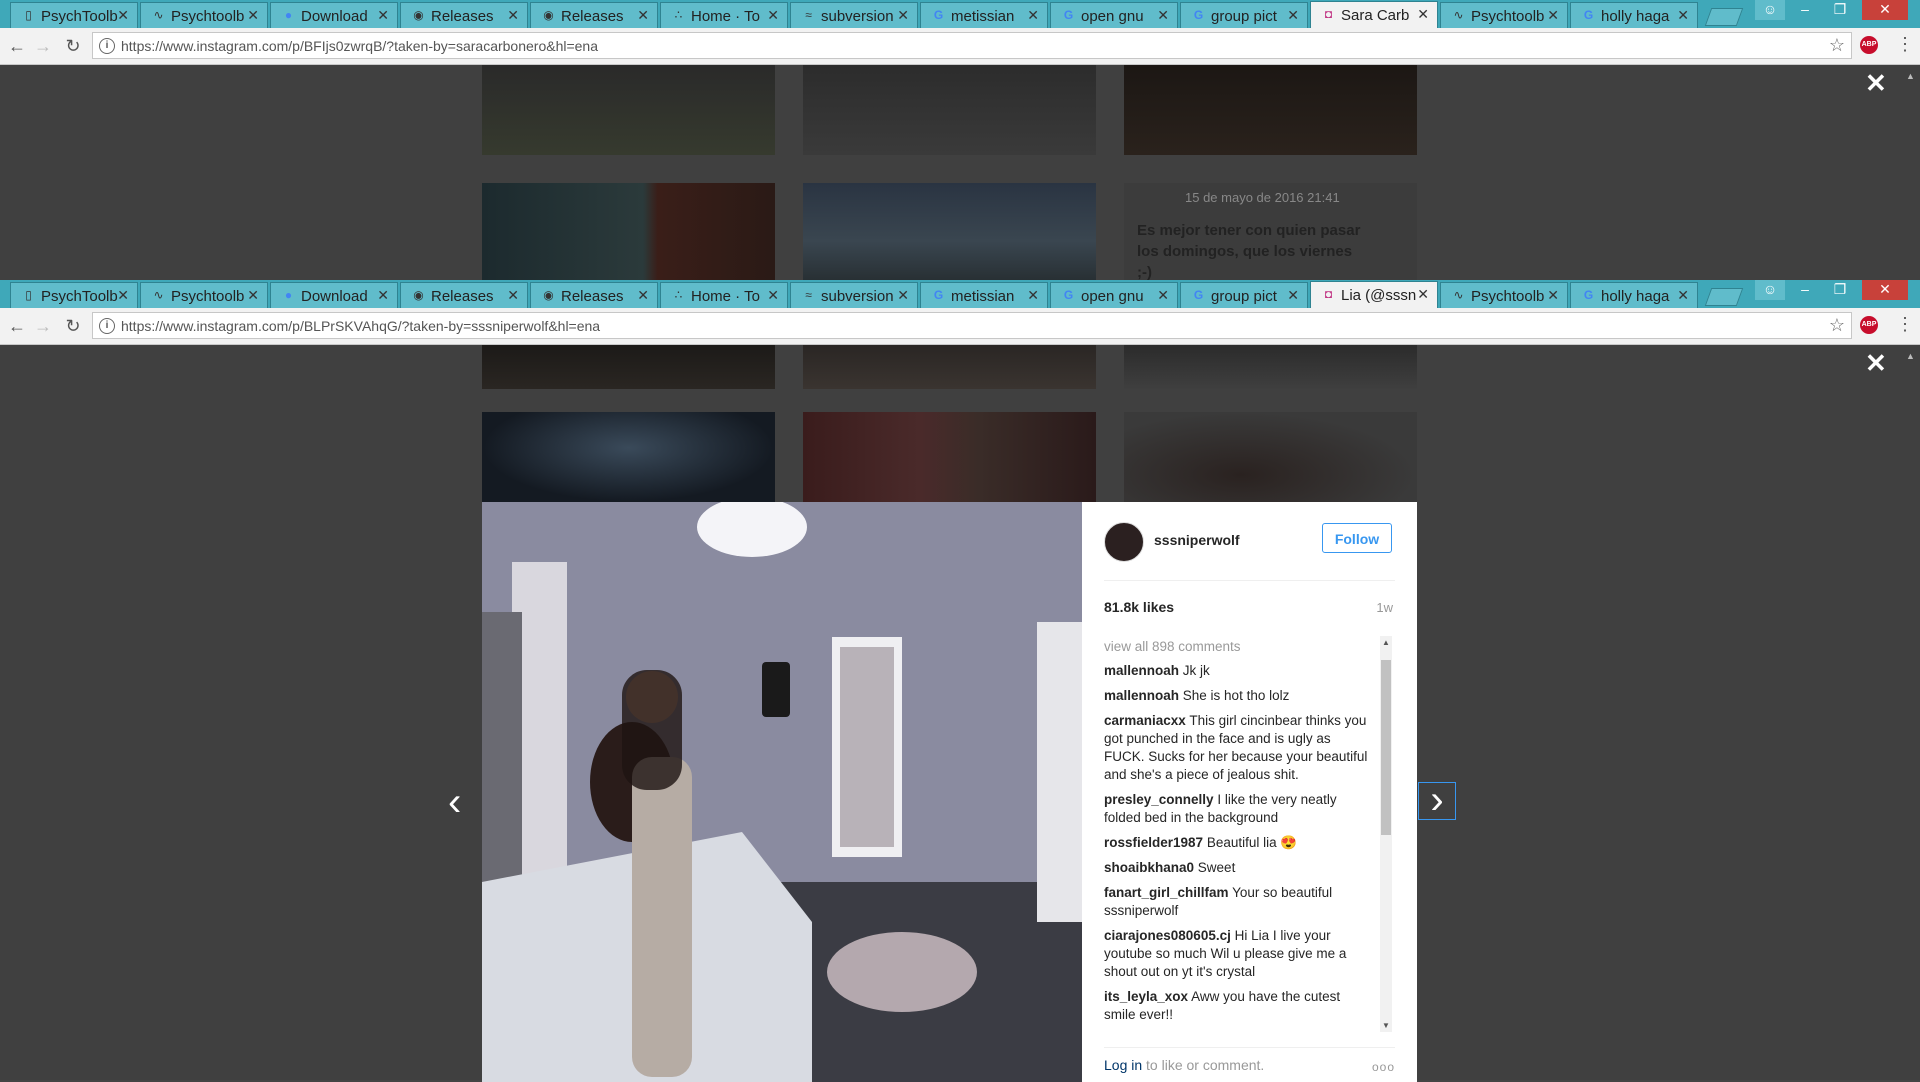  What do you see at coordinates (1141, 695) in the screenshot?
I see `comment-username: mallennoah` at bounding box center [1141, 695].